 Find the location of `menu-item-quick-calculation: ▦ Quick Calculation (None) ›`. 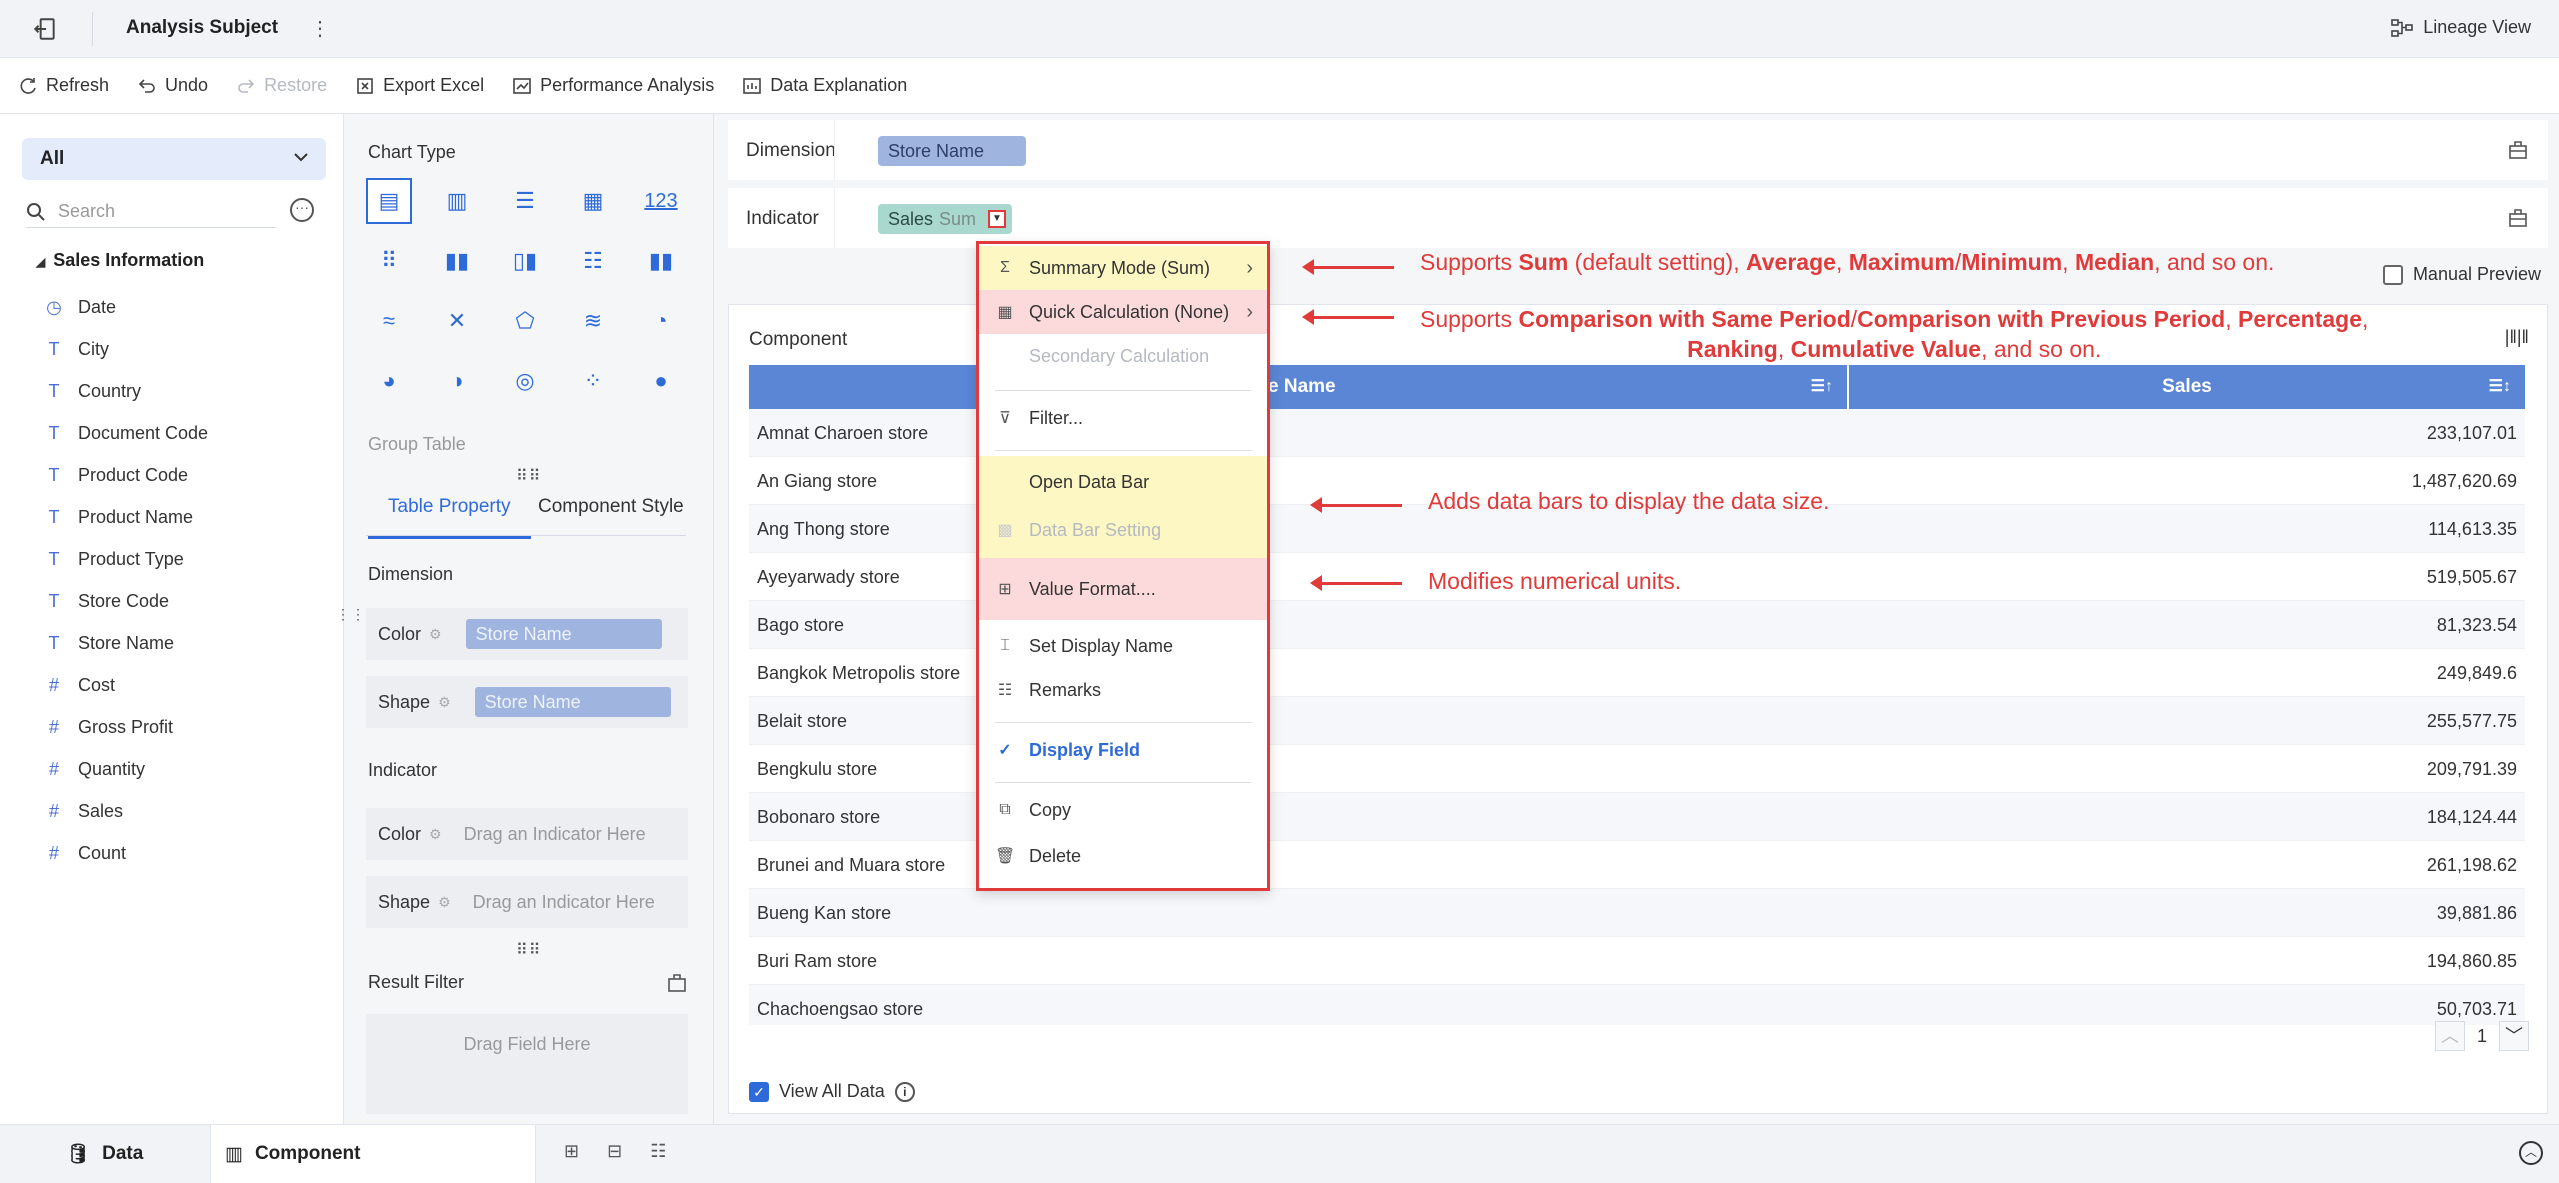

menu-item-quick-calculation: ▦ Quick Calculation (None) › is located at coordinates (1123, 312).